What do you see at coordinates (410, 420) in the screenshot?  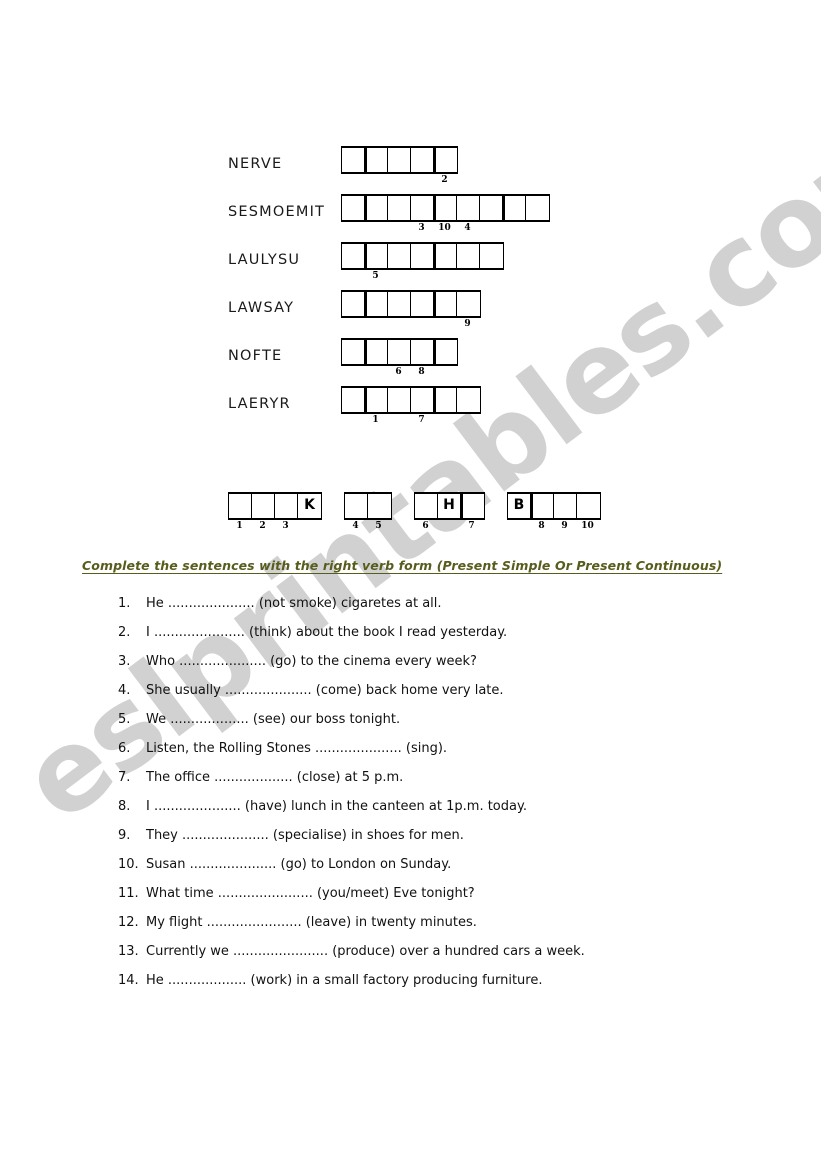 I see `cell-number-row: 17` at bounding box center [410, 420].